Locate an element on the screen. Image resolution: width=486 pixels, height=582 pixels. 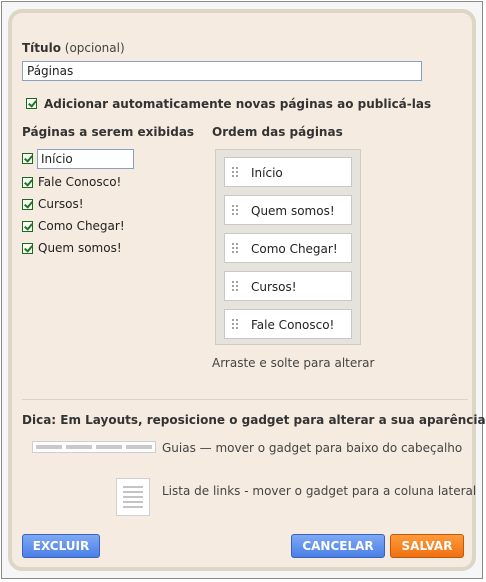
page-order-heading: Ordem das páginas is located at coordinates (277, 132).